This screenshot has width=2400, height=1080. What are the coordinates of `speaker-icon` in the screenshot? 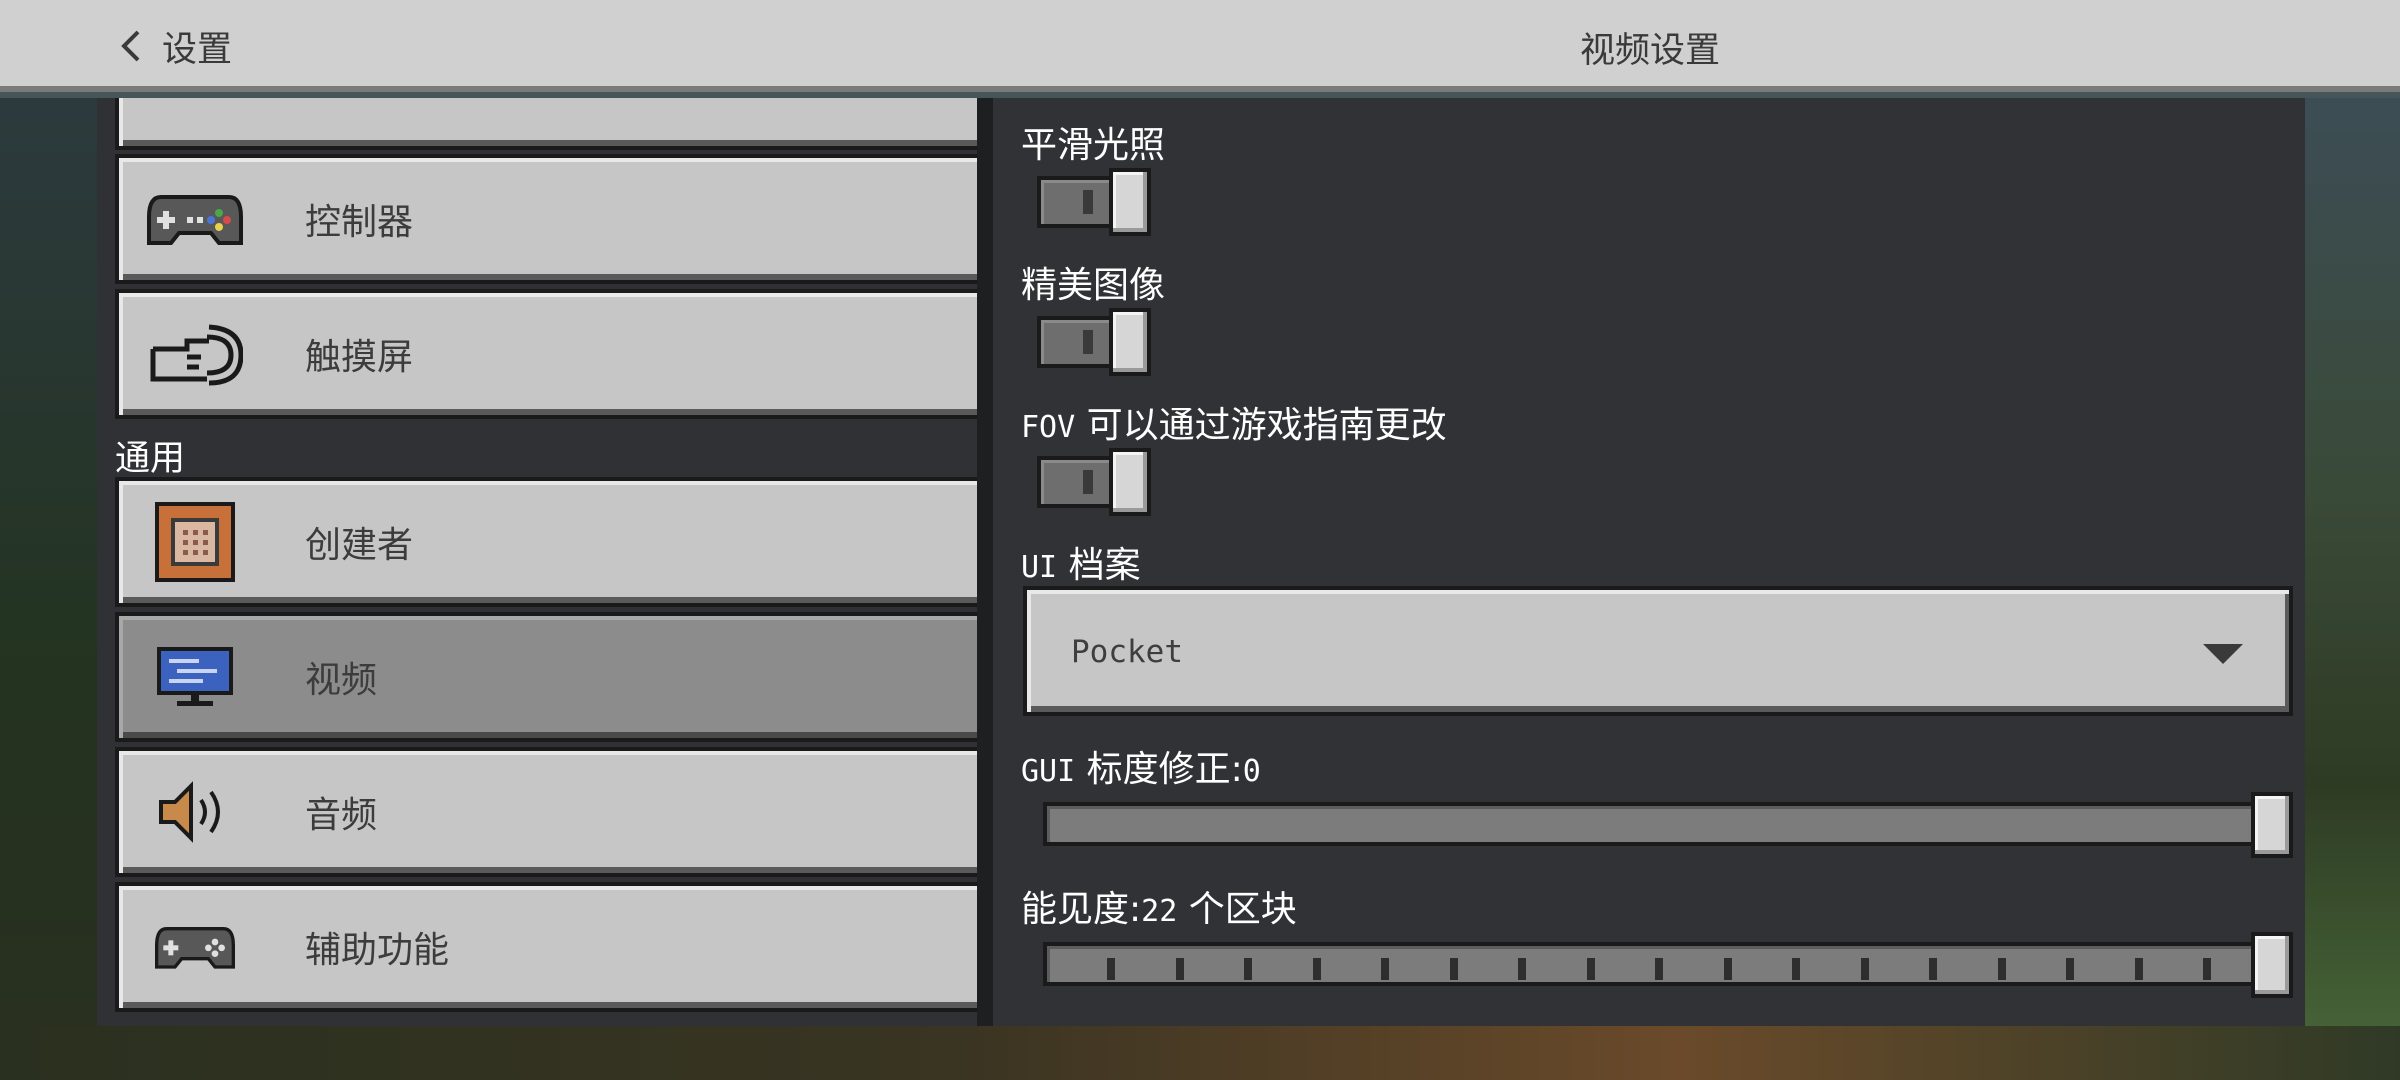 It's located at (195, 812).